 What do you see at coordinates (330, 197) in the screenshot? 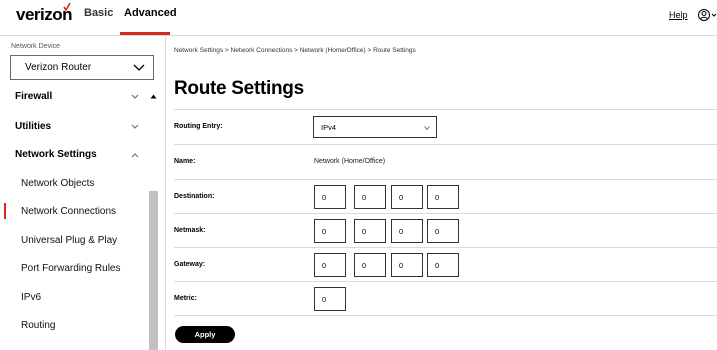
I see `destination-octet-1: 0` at bounding box center [330, 197].